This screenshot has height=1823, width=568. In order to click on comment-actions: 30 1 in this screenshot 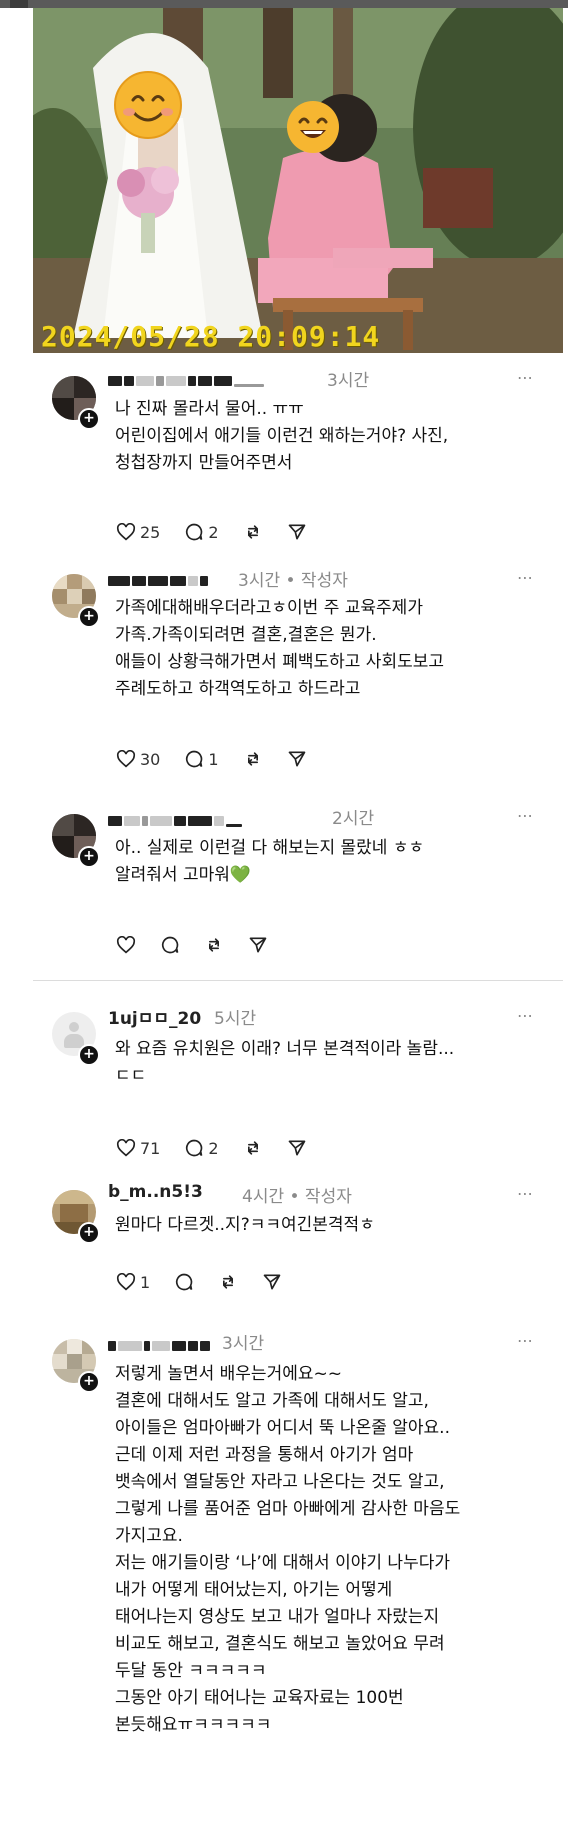, I will do `click(223, 759)`.